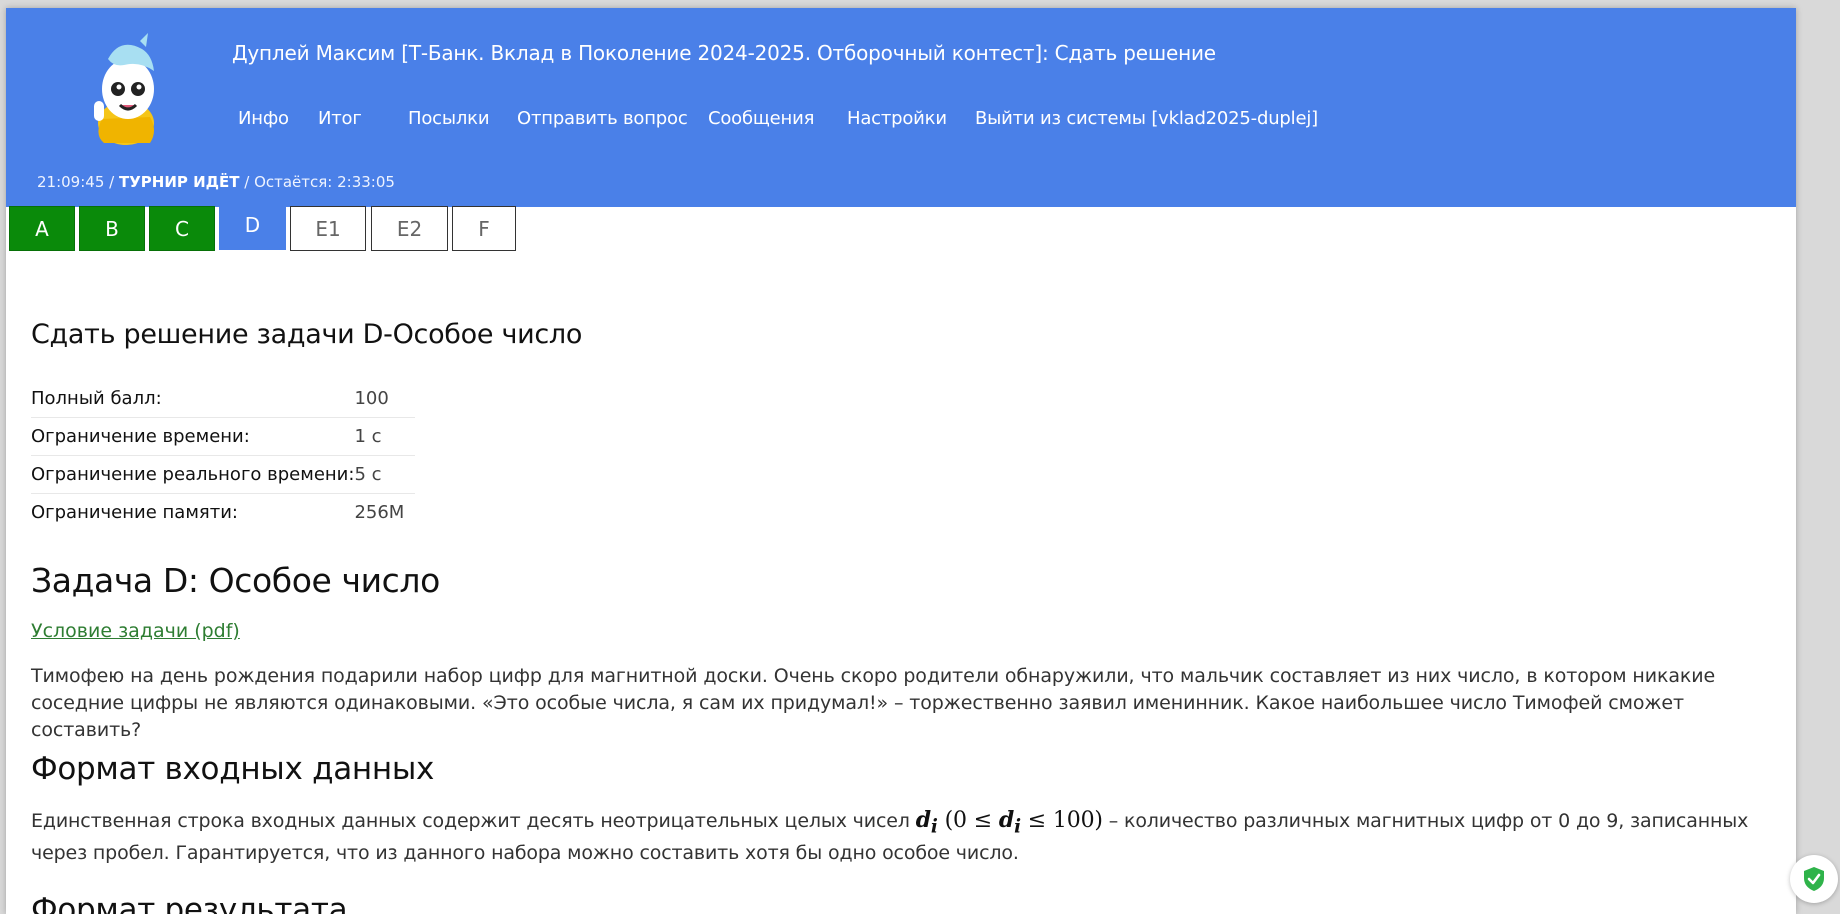 This screenshot has height=914, width=1840. Describe the element at coordinates (385, 399) in the screenshot. I see `limit-value: 100` at that location.